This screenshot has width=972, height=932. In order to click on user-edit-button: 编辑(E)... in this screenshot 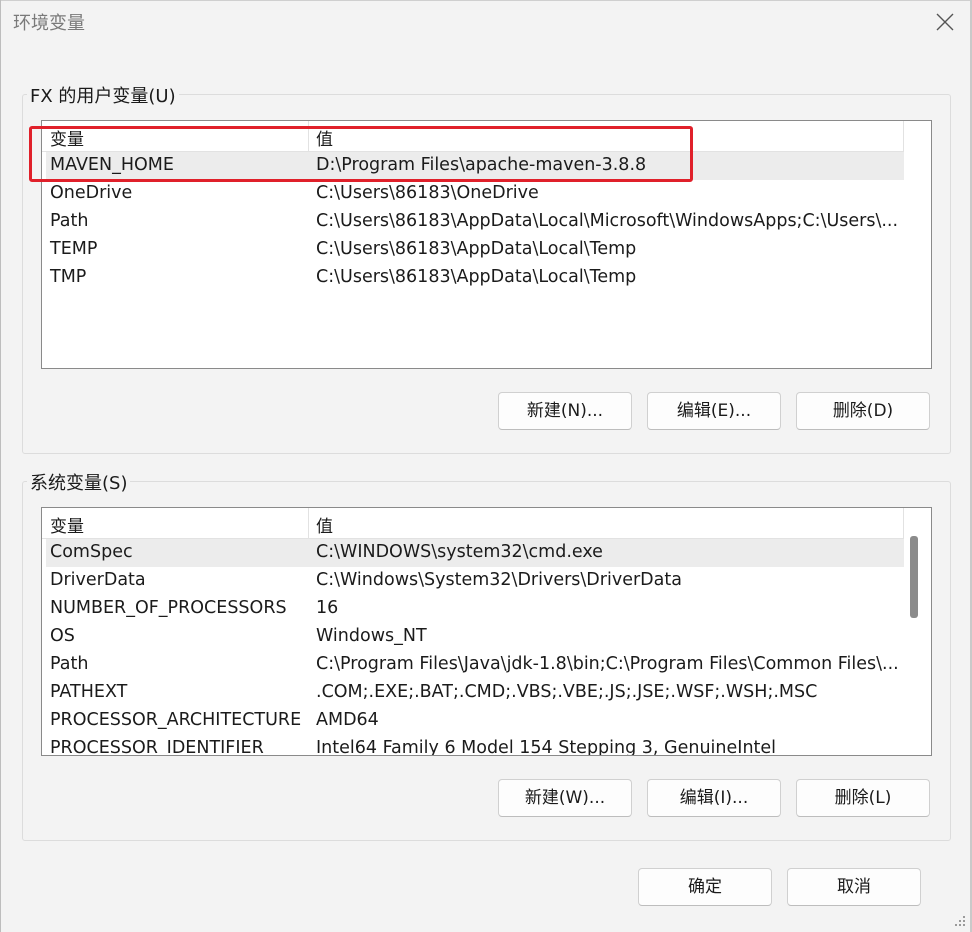, I will do `click(714, 411)`.